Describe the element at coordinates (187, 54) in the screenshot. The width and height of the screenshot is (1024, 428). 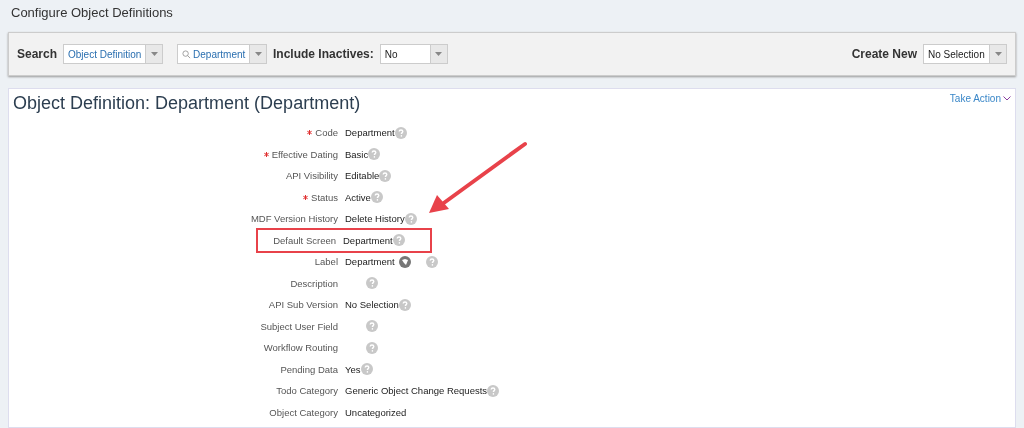
I see `search-icon` at that location.